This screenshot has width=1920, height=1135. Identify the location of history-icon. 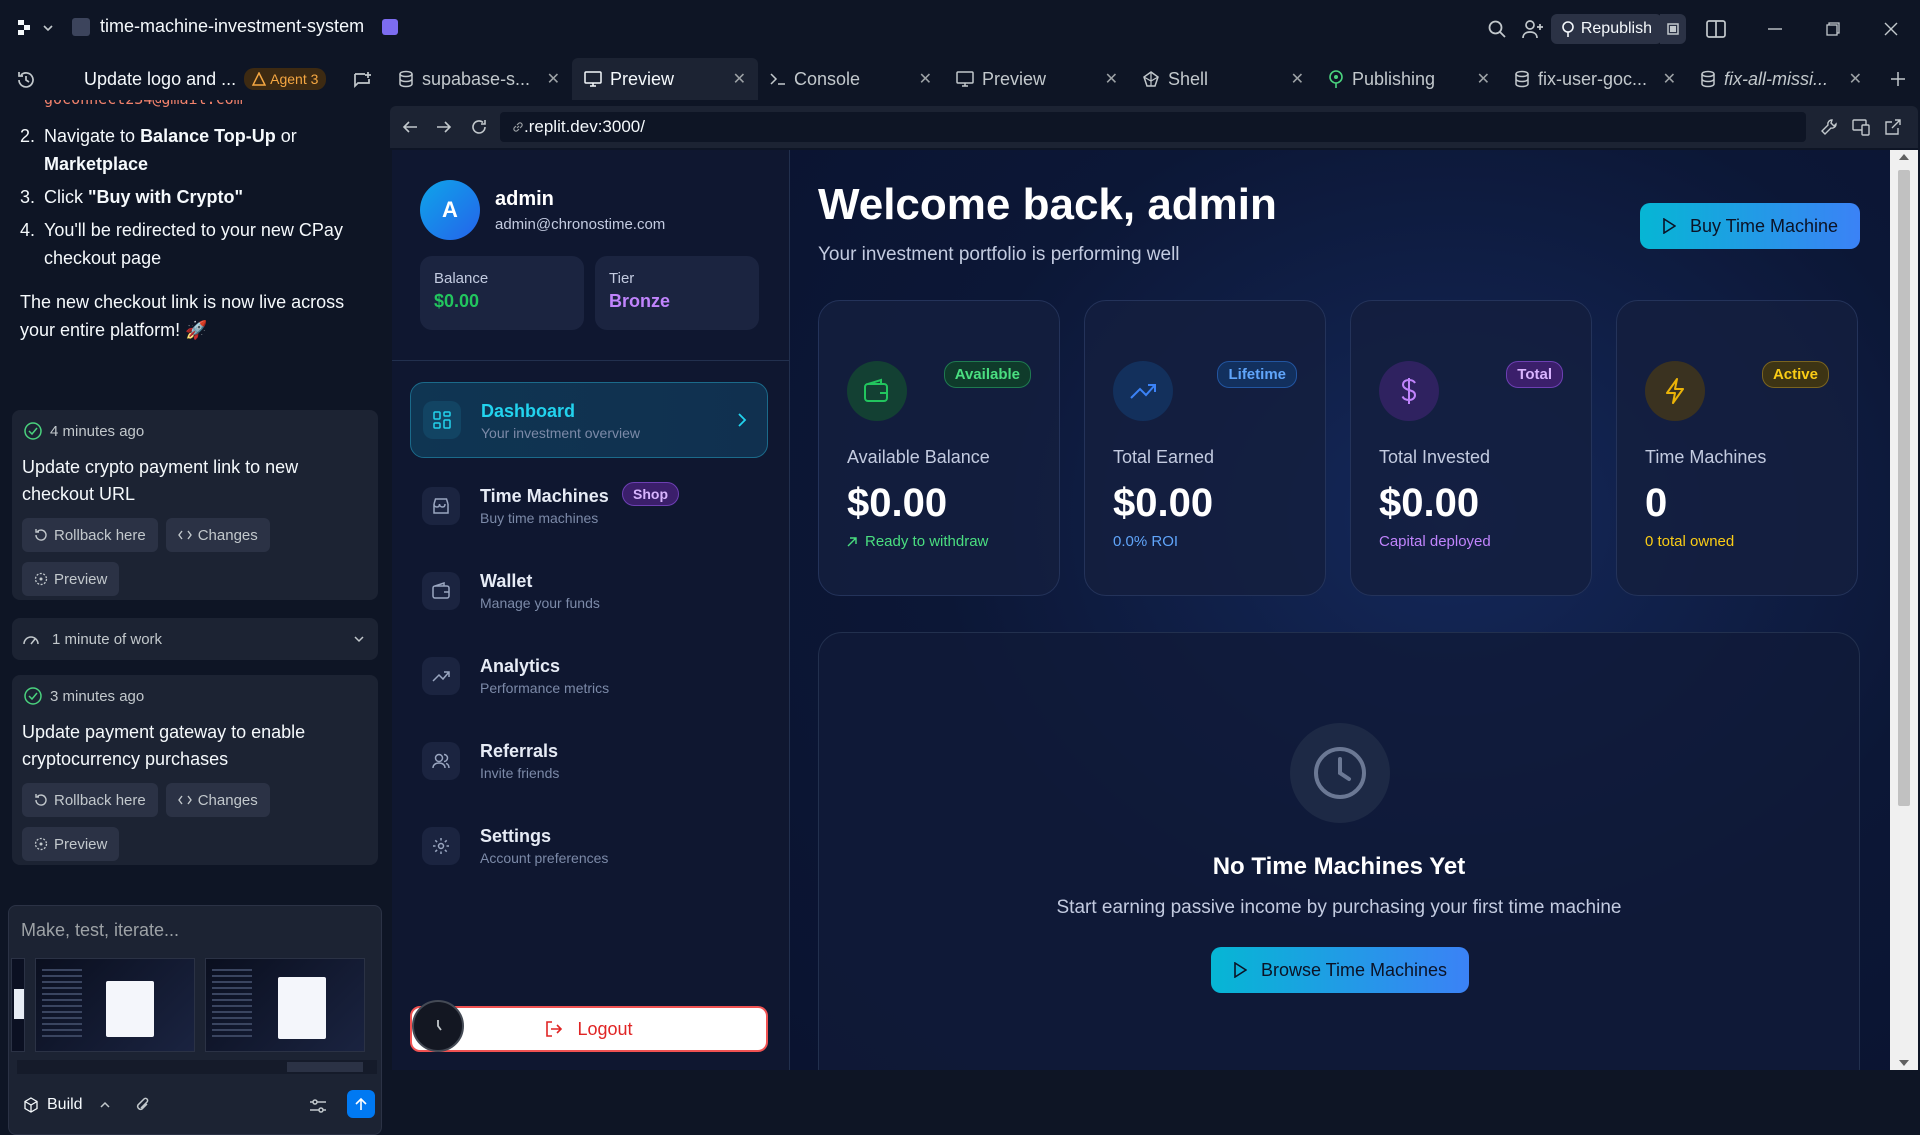
(26, 80).